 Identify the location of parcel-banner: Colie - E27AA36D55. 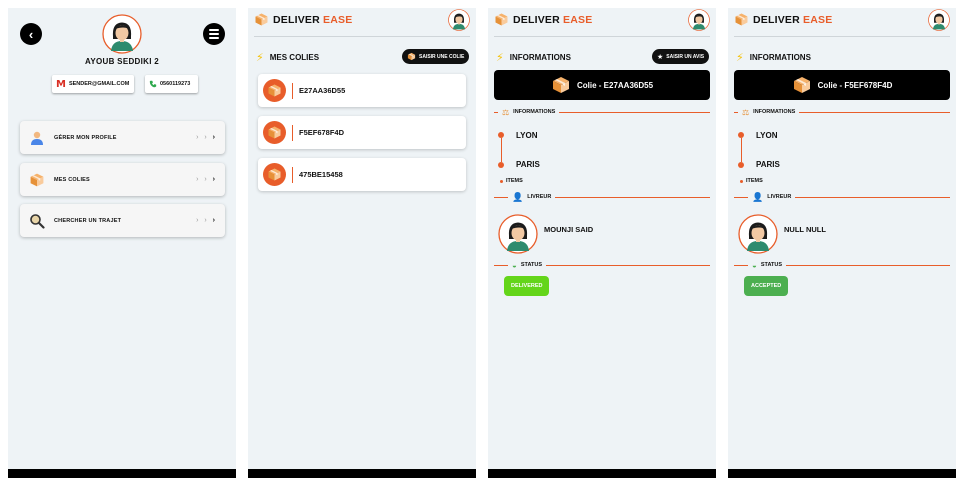
(602, 85).